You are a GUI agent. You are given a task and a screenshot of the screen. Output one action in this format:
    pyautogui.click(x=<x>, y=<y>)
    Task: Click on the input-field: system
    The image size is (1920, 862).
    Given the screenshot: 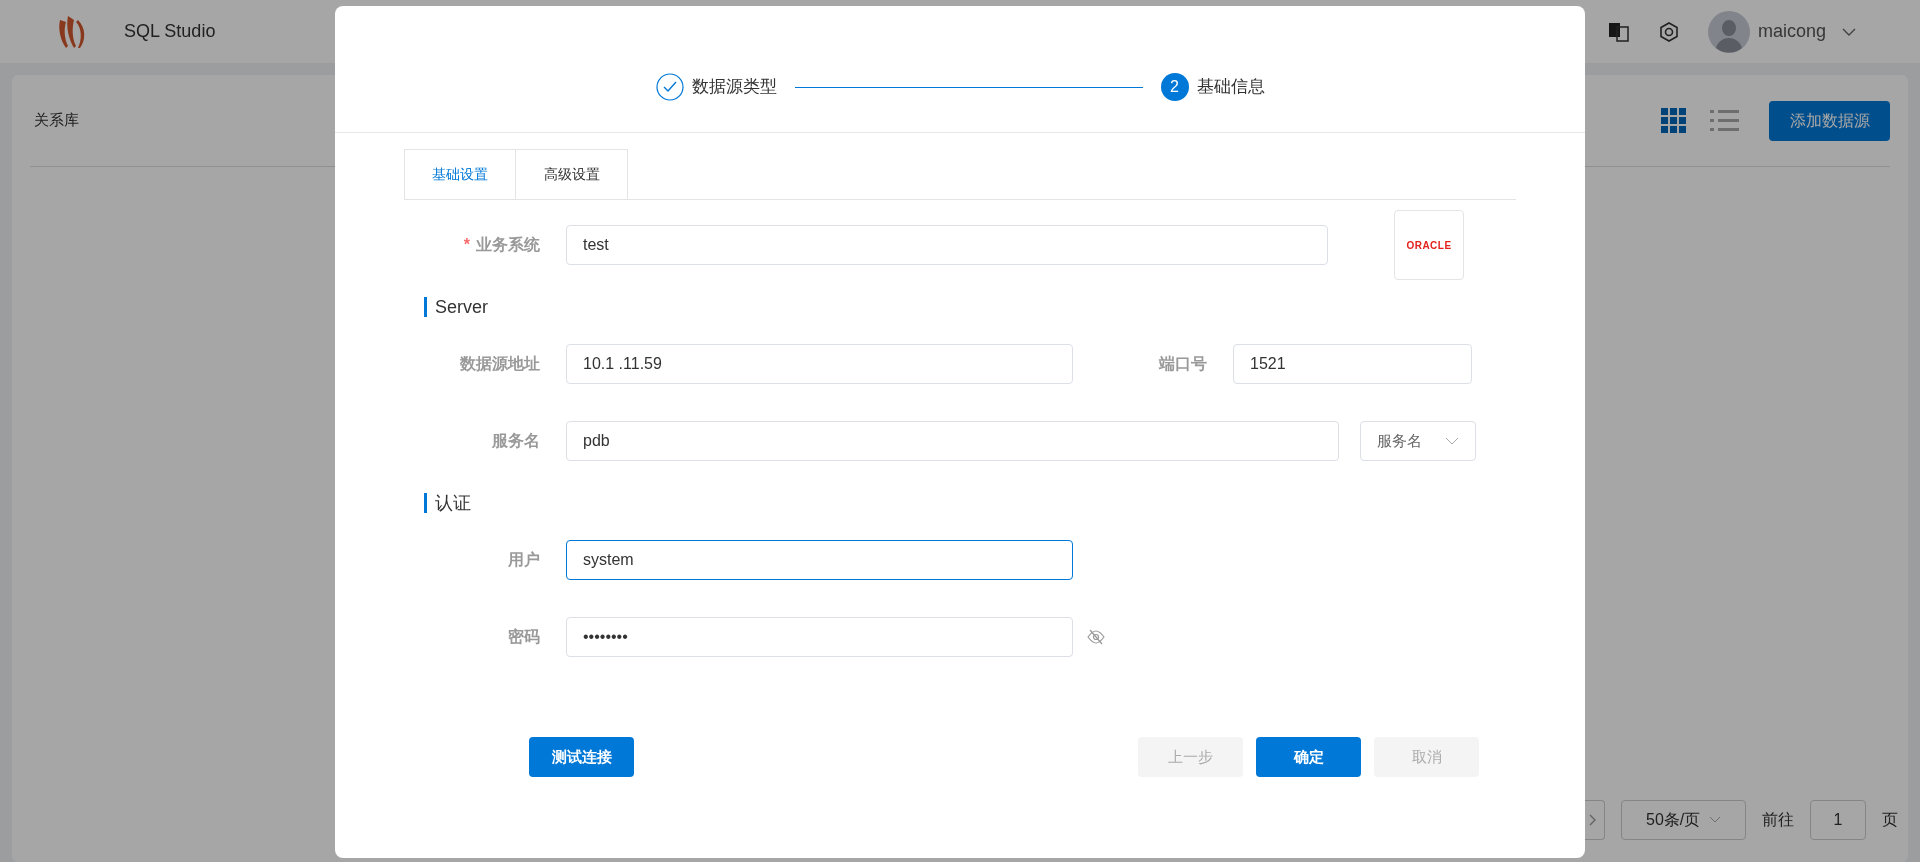 What is the action you would take?
    pyautogui.click(x=819, y=560)
    